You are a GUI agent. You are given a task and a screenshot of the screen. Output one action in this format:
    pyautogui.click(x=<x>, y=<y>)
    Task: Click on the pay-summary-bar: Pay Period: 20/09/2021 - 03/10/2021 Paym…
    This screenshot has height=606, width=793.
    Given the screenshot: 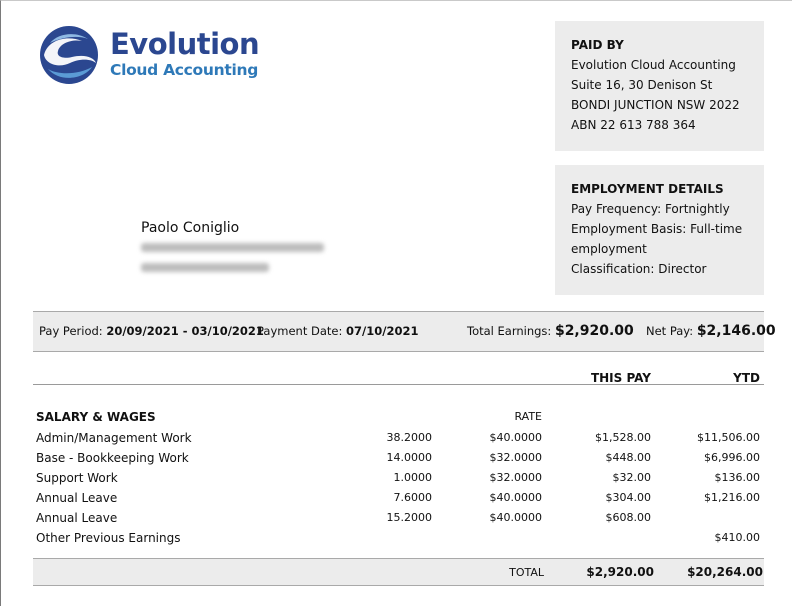 What is the action you would take?
    pyautogui.click(x=404, y=331)
    